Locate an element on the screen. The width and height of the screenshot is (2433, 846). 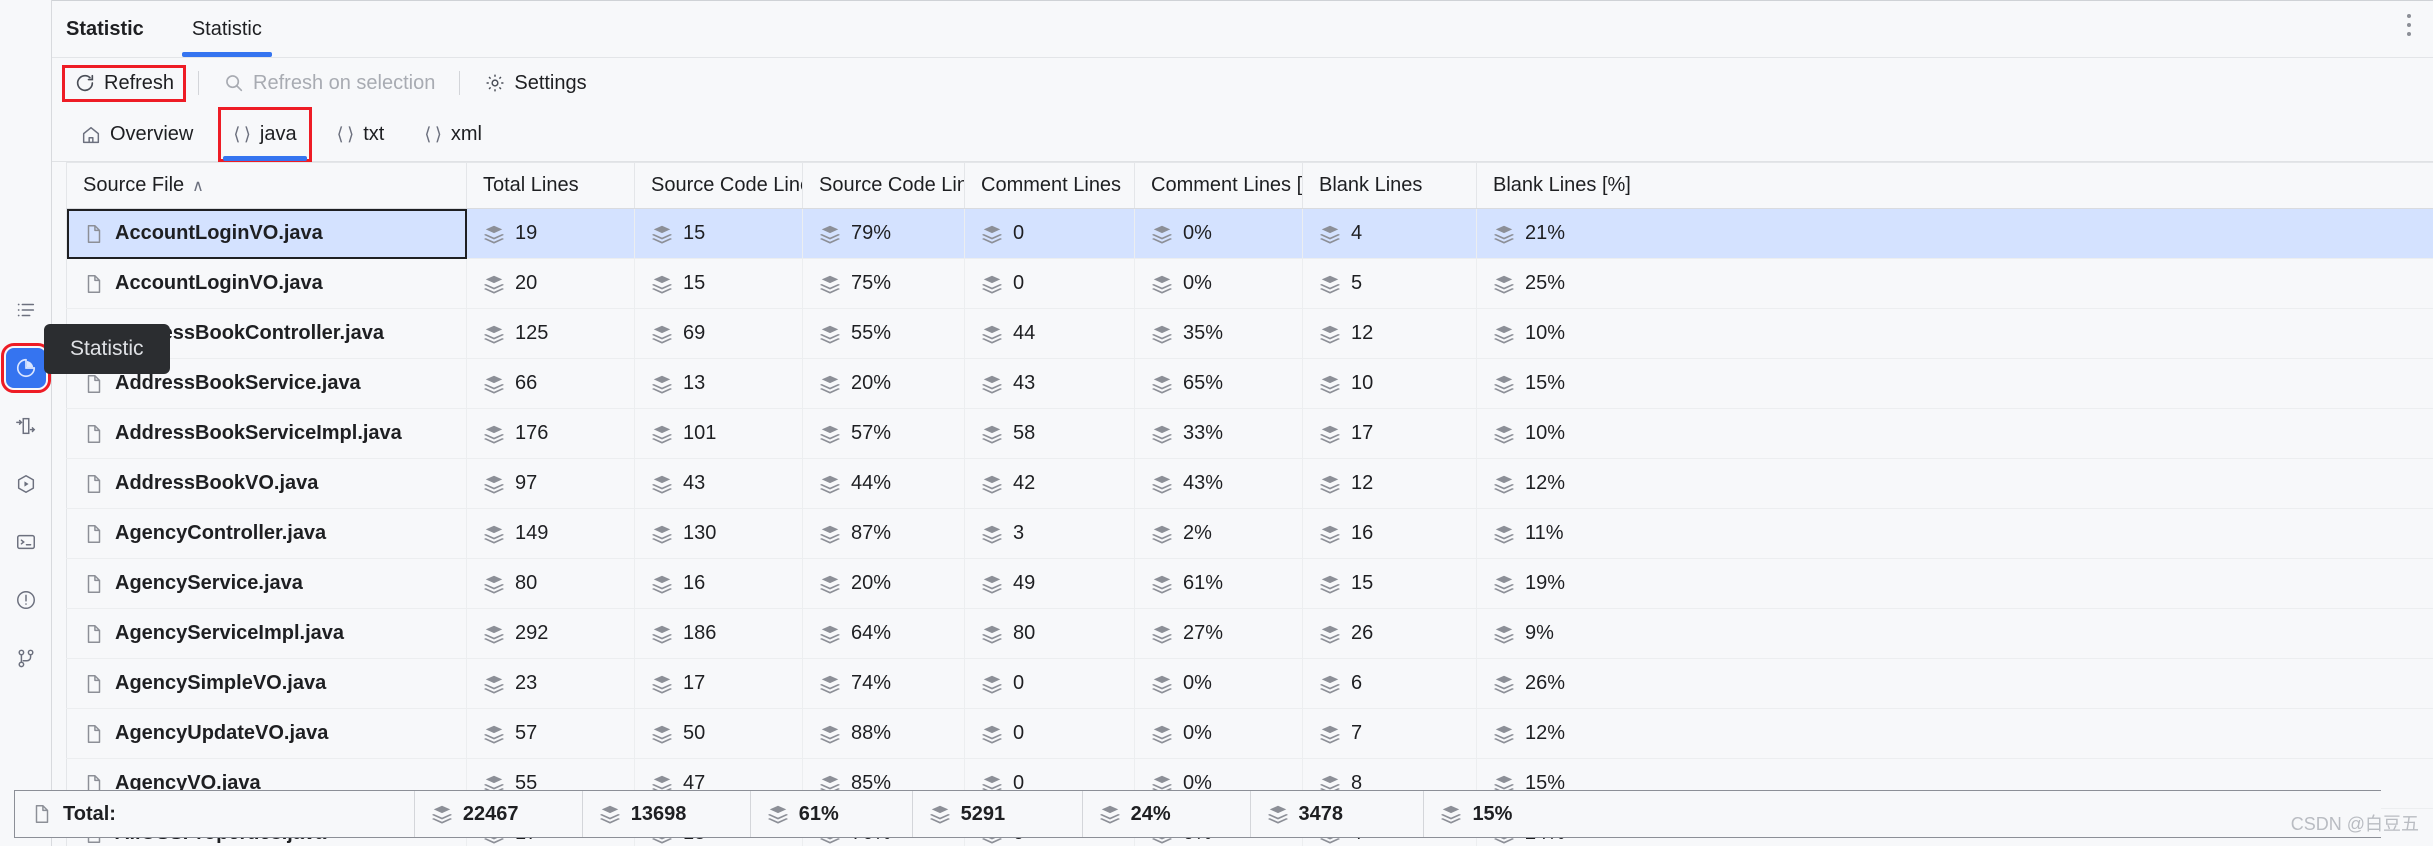
blank-lines-cell: 7 is located at coordinates (1389, 733).